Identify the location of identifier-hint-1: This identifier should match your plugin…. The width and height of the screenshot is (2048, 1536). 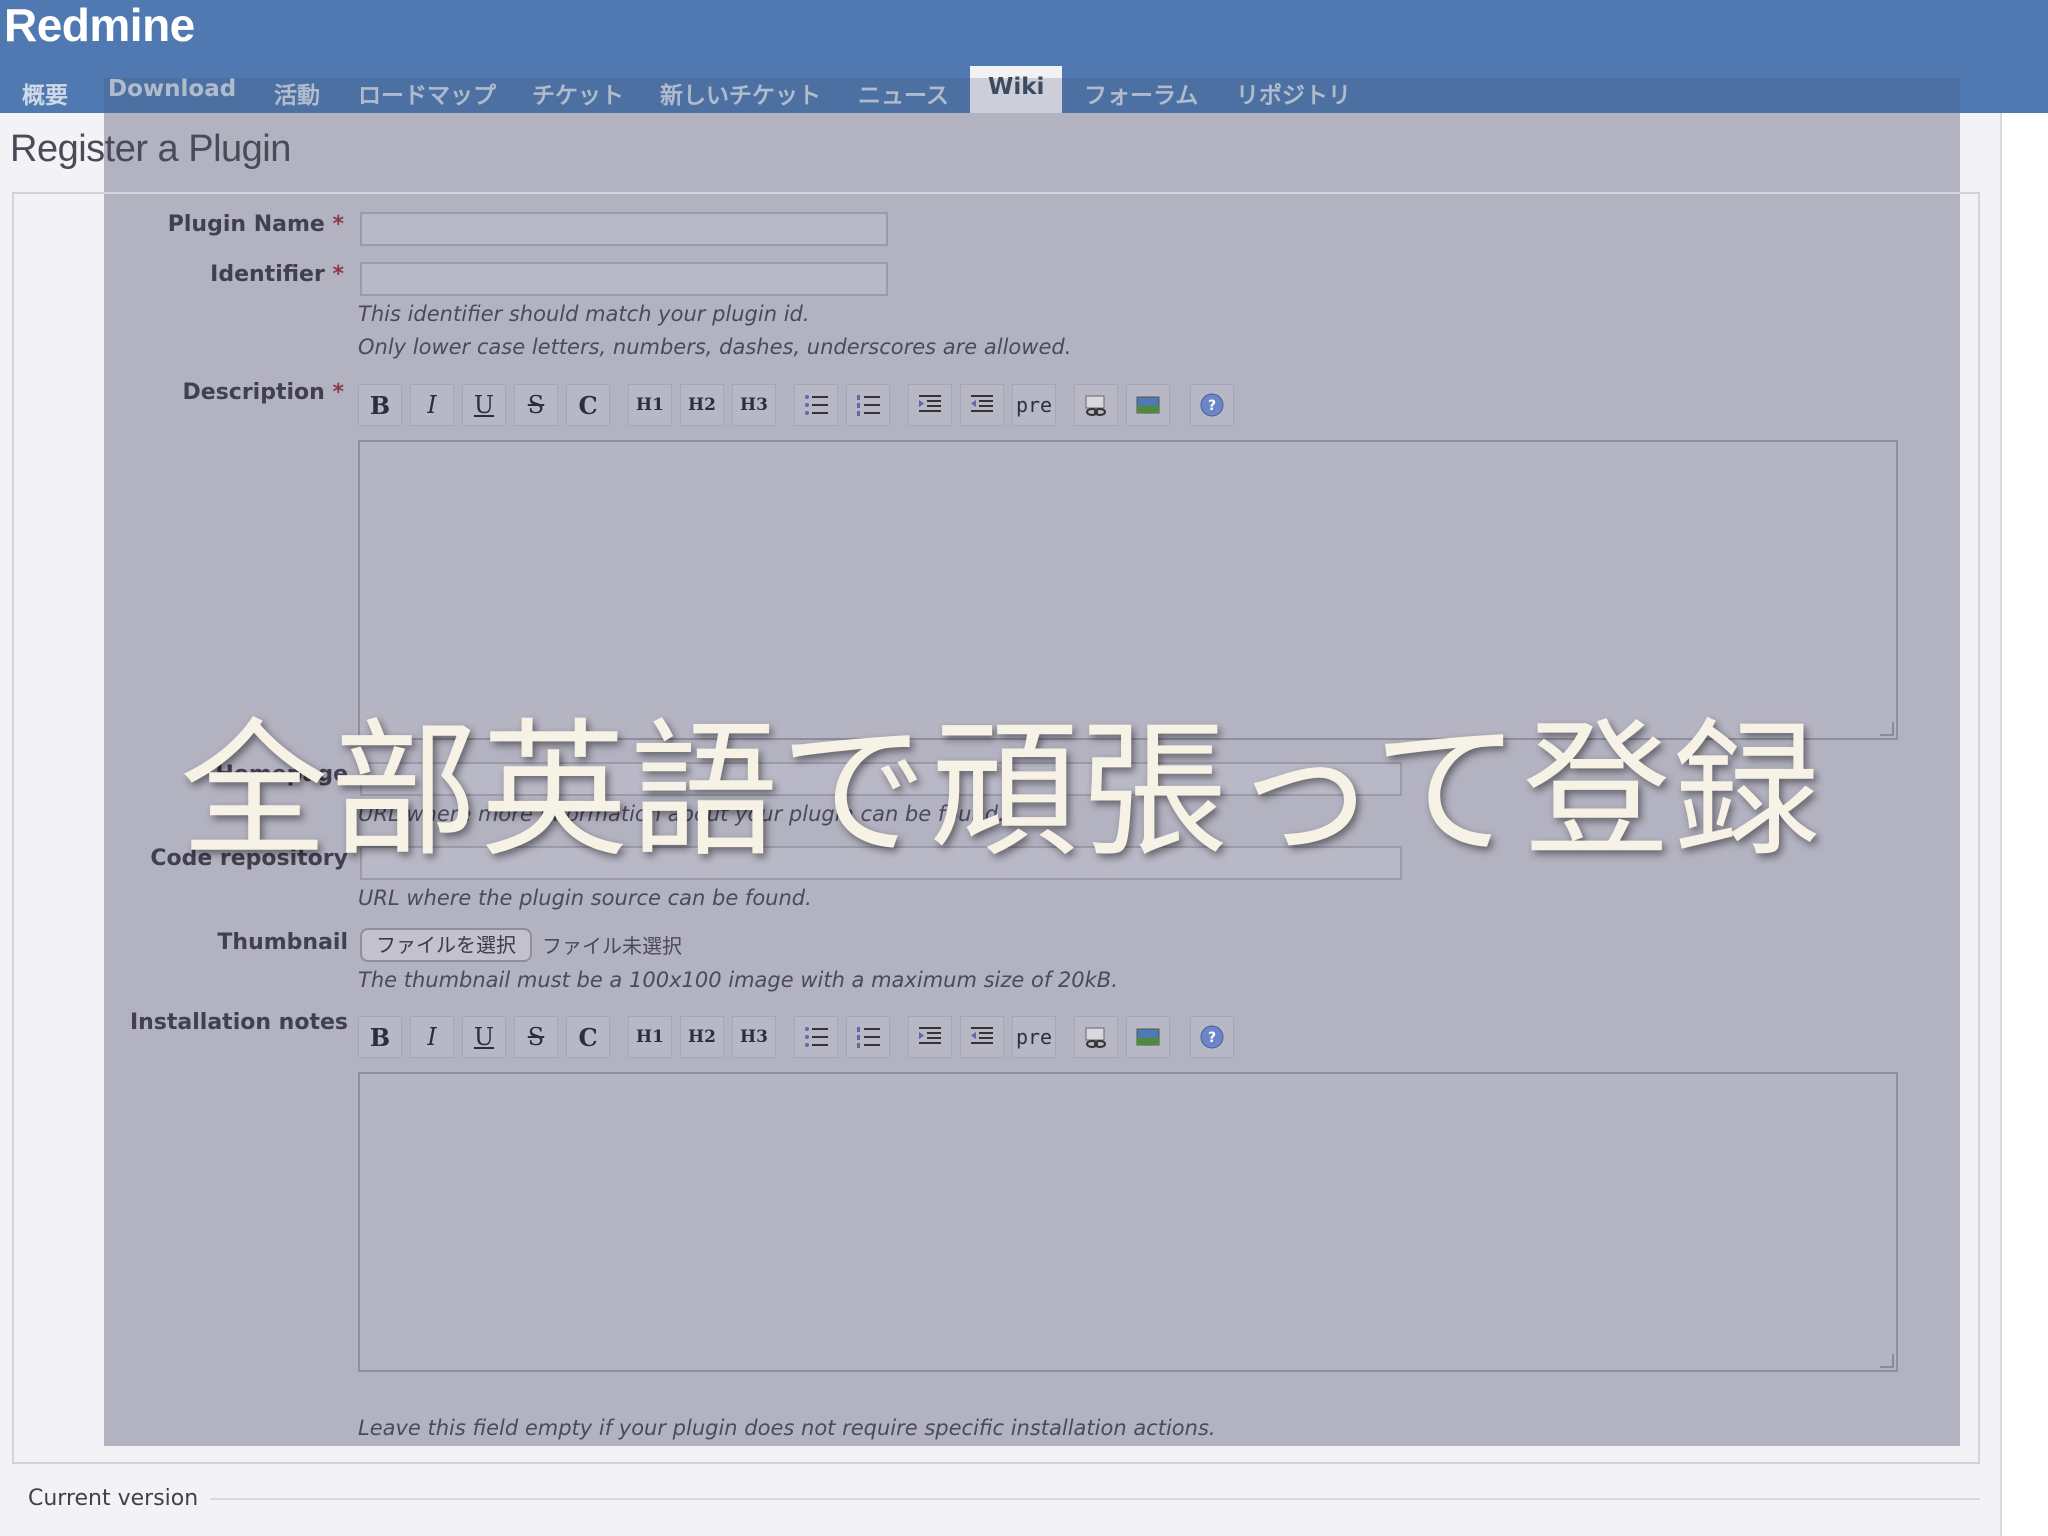
(584, 314).